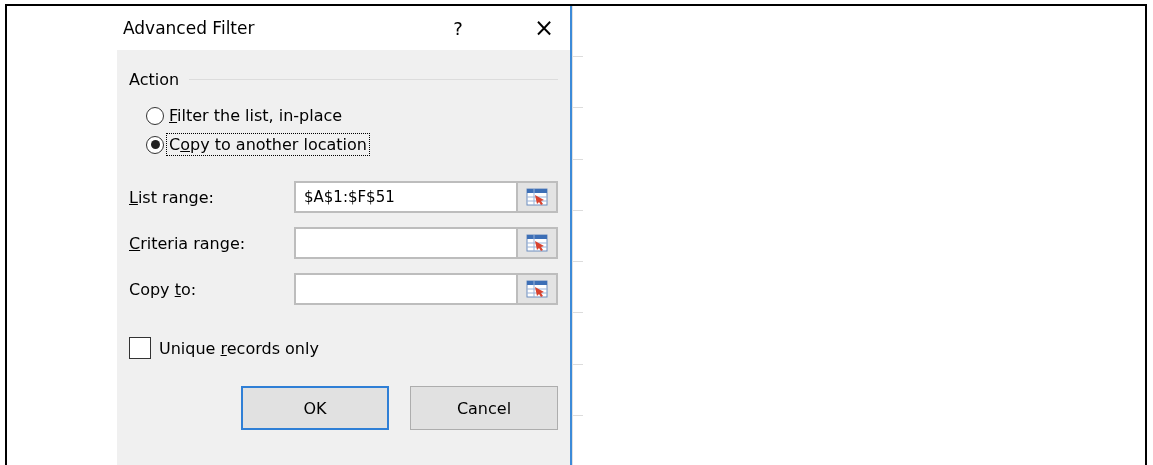 The width and height of the screenshot is (1153, 465). I want to click on range-field: $A$1:$F$51, so click(405, 197).